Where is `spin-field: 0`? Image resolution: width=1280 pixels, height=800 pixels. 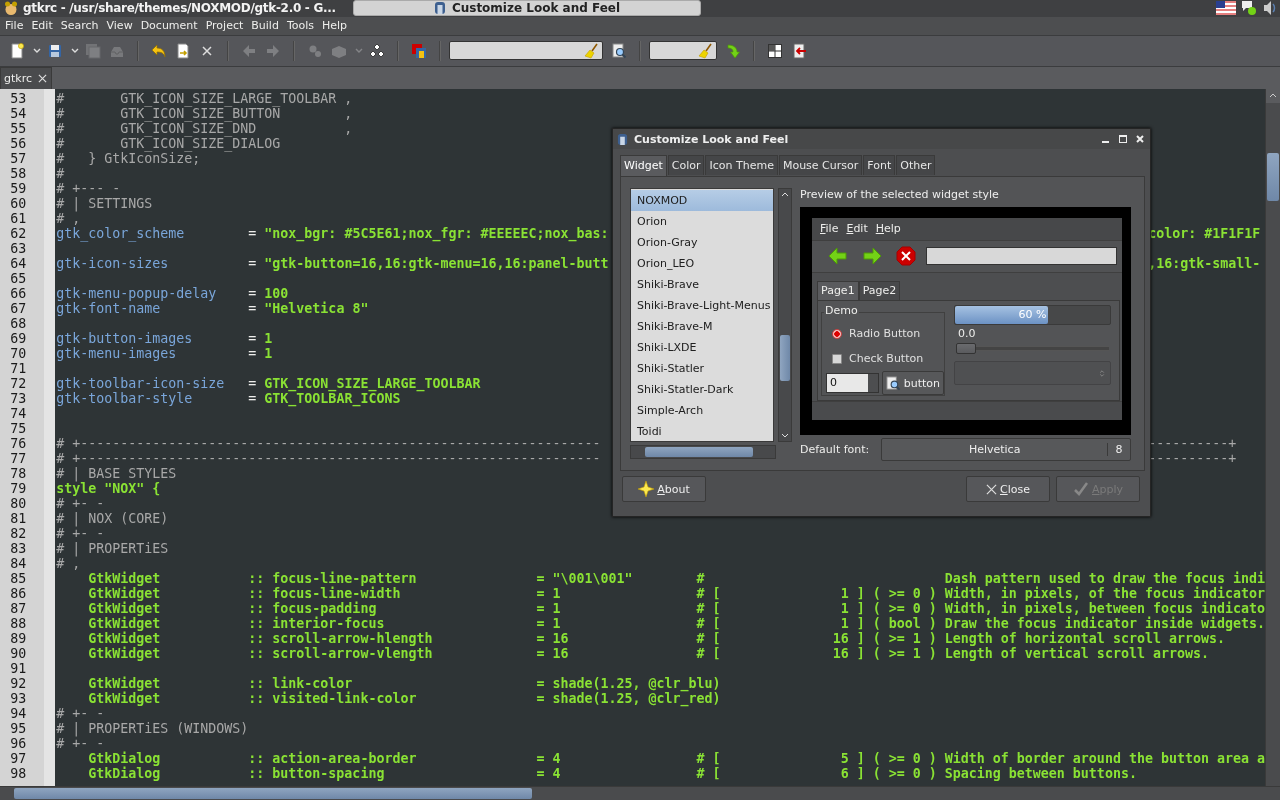
spin-field: 0 is located at coordinates (852, 383).